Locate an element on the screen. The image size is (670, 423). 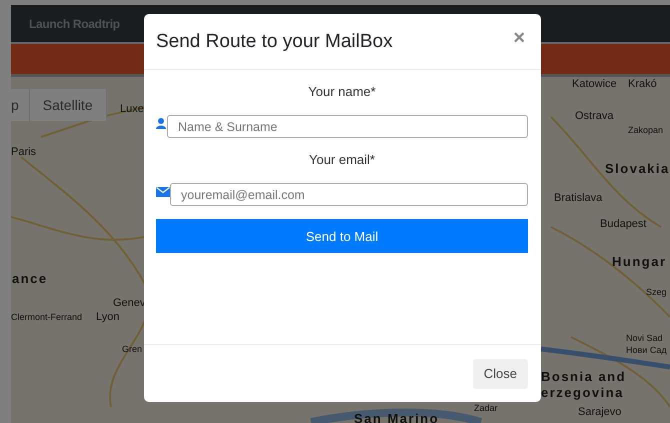
map-place-label: Slovakia is located at coordinates (637, 169).